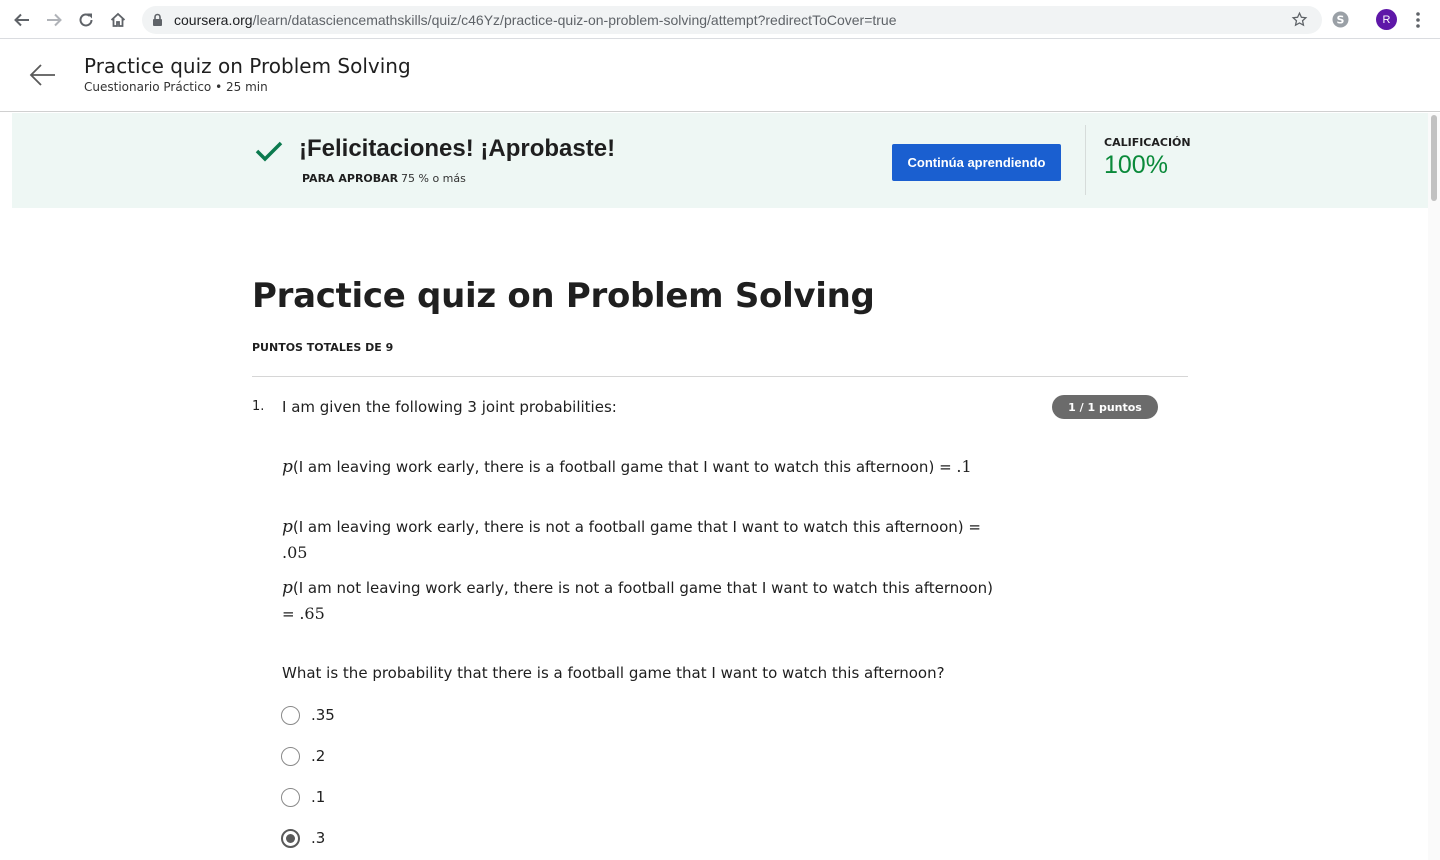 The image size is (1440, 860). Describe the element at coordinates (43, 75) in the screenshot. I see `back-arrow-icon` at that location.